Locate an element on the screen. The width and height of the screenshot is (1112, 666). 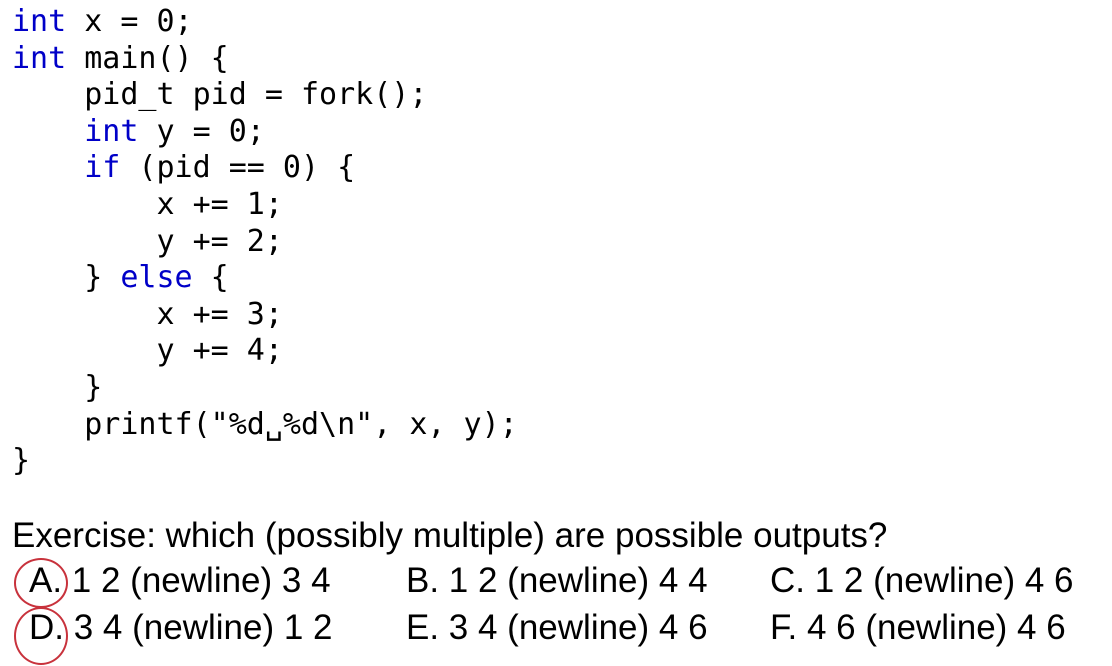
option-c: C. 1 2 (newline) 4 6 is located at coordinates (921, 581).